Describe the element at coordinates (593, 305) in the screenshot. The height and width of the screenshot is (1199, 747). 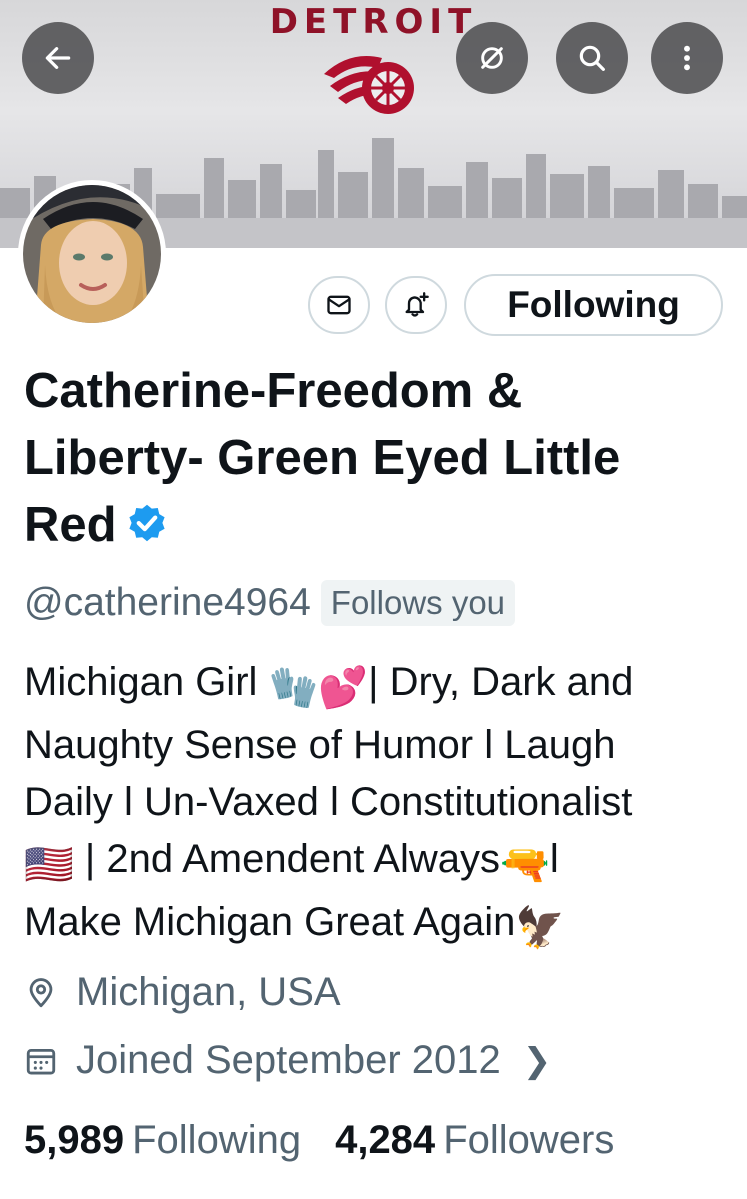
I see `following-button: Following` at that location.